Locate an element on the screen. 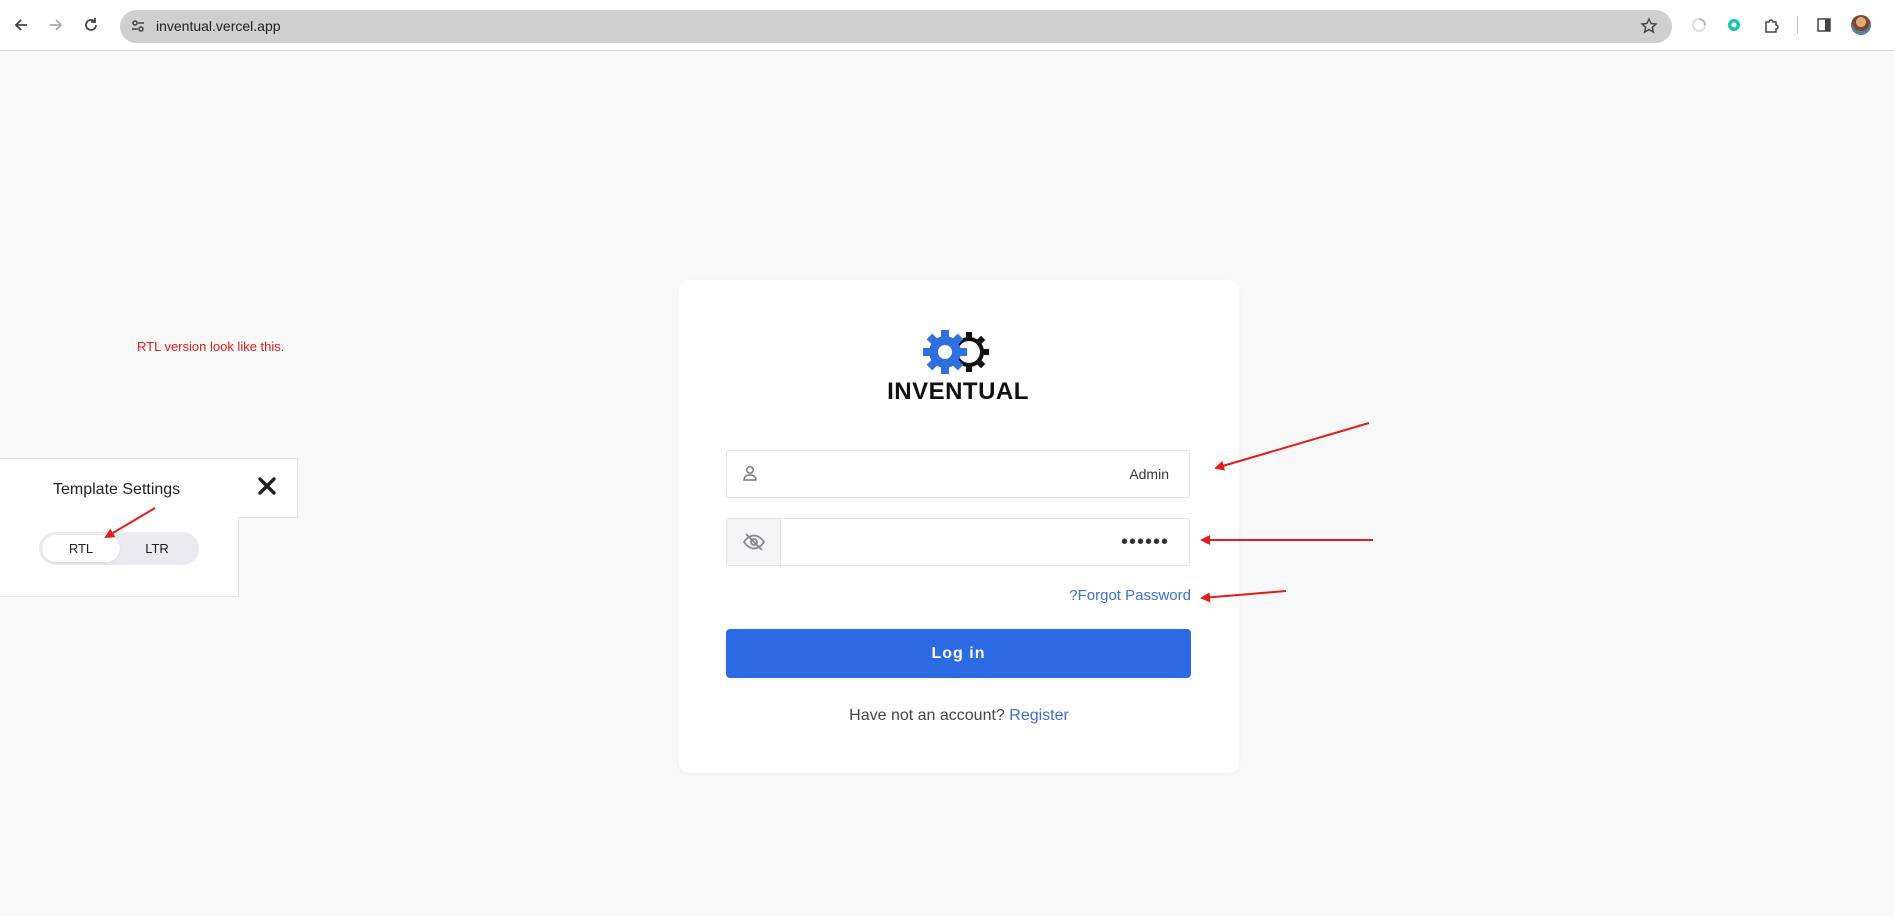  arrow-to-forgot is located at coordinates (1243, 596).